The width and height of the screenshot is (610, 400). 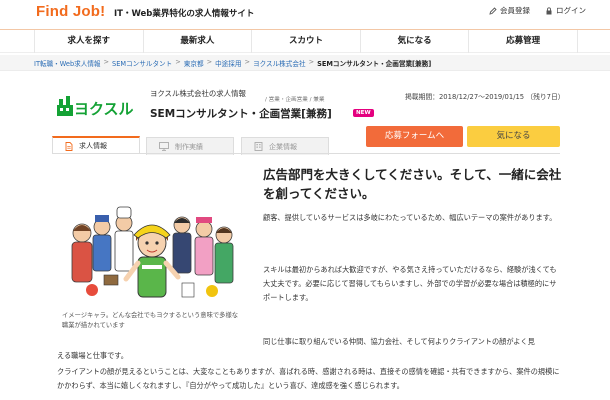 What do you see at coordinates (228, 63) in the screenshot?
I see `breadcrumb-item: 中途採用` at bounding box center [228, 63].